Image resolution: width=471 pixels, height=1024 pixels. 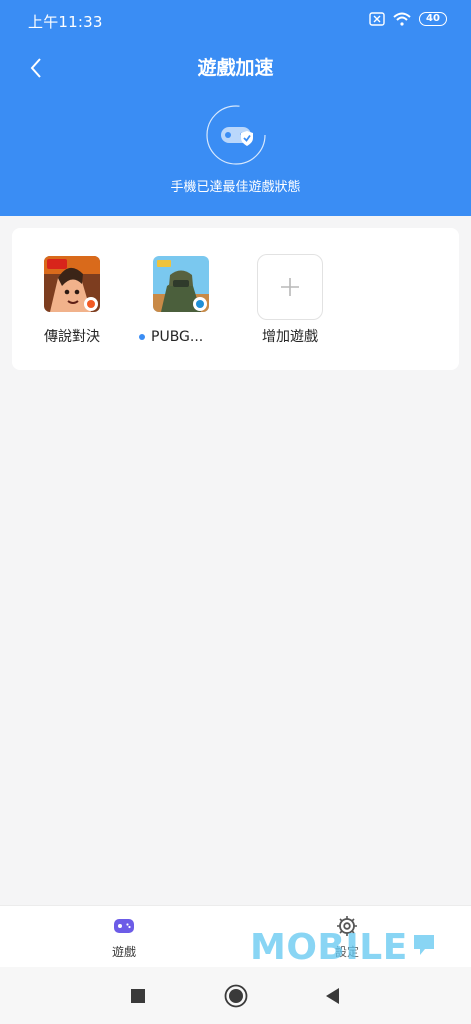 I want to click on gamepad-icon, so click(x=124, y=926).